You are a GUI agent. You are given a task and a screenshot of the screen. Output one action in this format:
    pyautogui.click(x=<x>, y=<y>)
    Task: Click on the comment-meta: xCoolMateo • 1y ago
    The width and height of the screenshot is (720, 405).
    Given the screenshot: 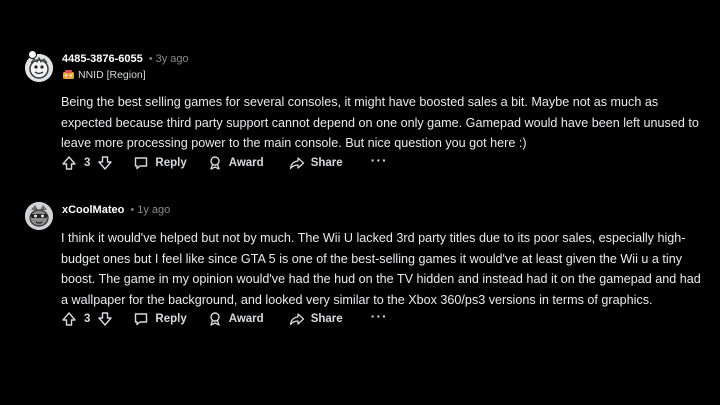 What is the action you would take?
    pyautogui.click(x=116, y=210)
    